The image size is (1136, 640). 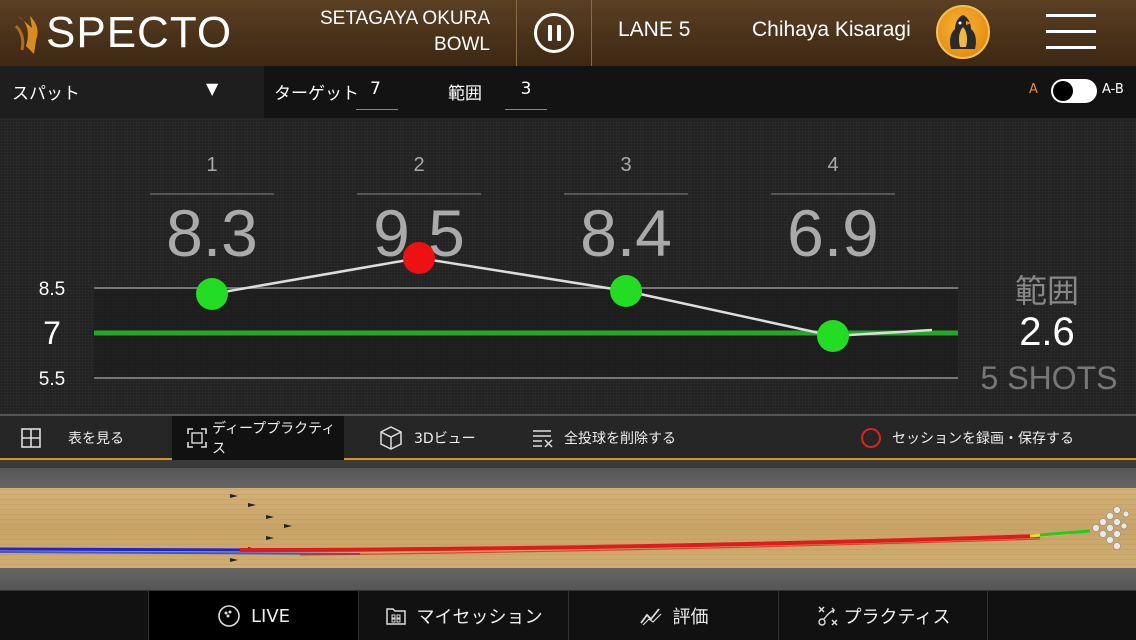 I want to click on filter-bar: スパット ▼ ターゲット 7 範囲 3 A A-B, so click(x=568, y=92).